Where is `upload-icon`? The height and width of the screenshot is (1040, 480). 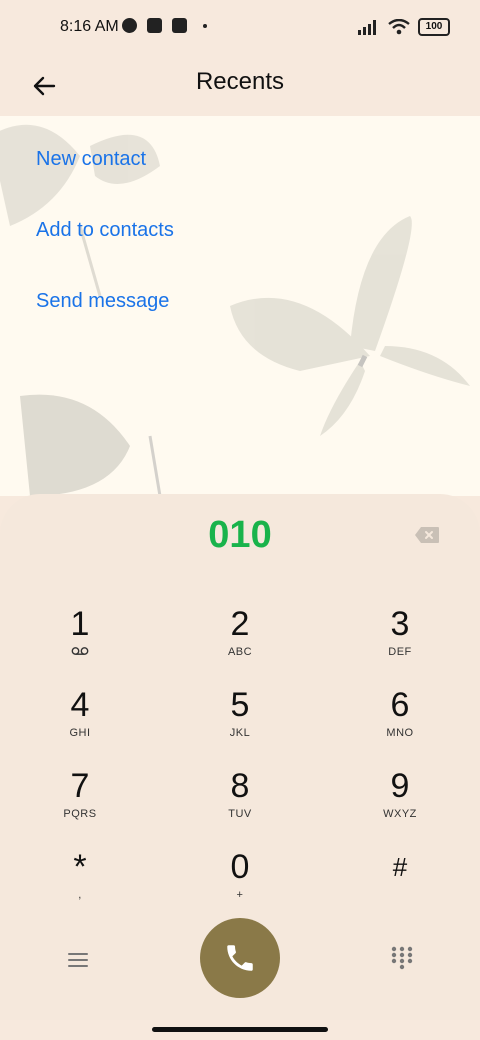
upload-icon is located at coordinates (179, 25).